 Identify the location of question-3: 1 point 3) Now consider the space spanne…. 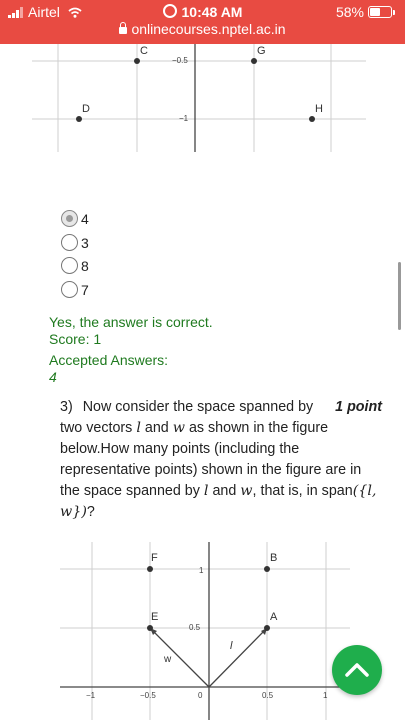
(221, 460).